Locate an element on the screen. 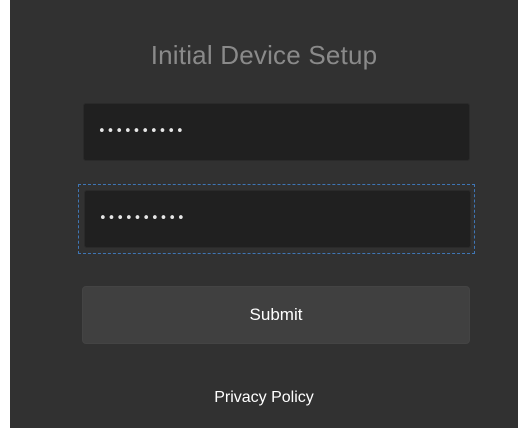  password-field-container: •••••••••• is located at coordinates (276, 132).